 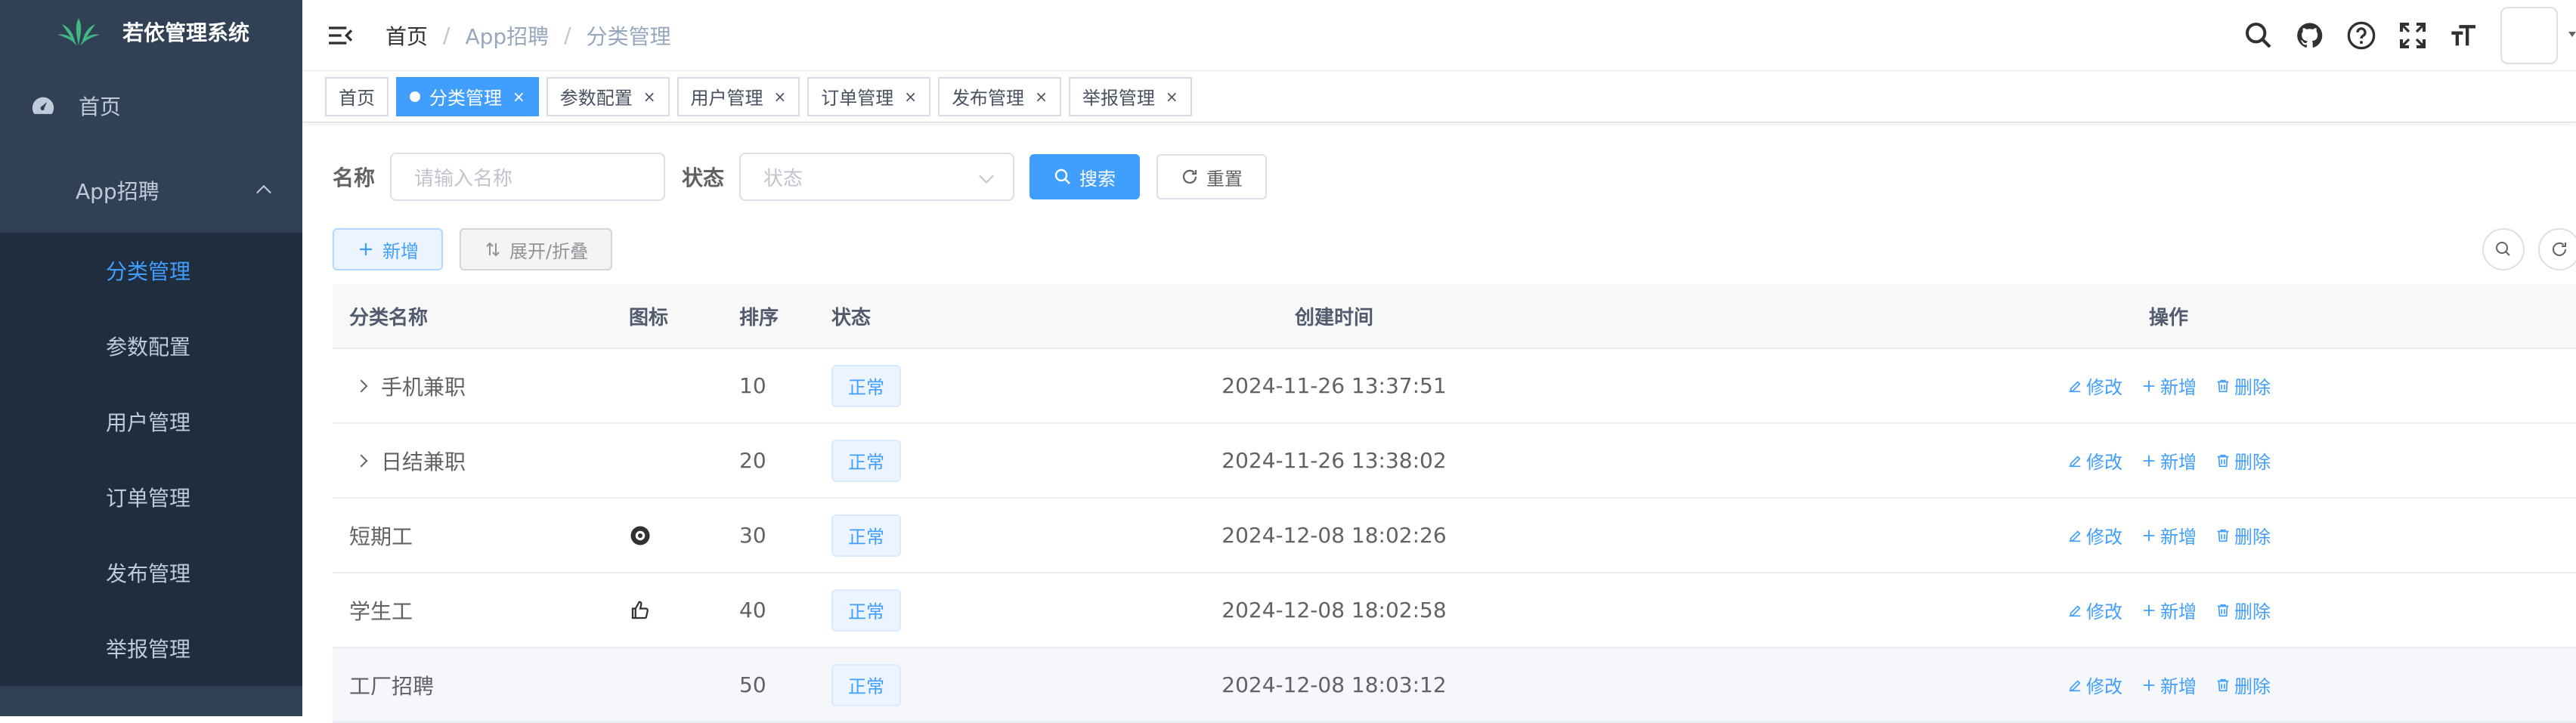 What do you see at coordinates (151, 497) in the screenshot?
I see `sidebar-item-orders: 订单管理` at bounding box center [151, 497].